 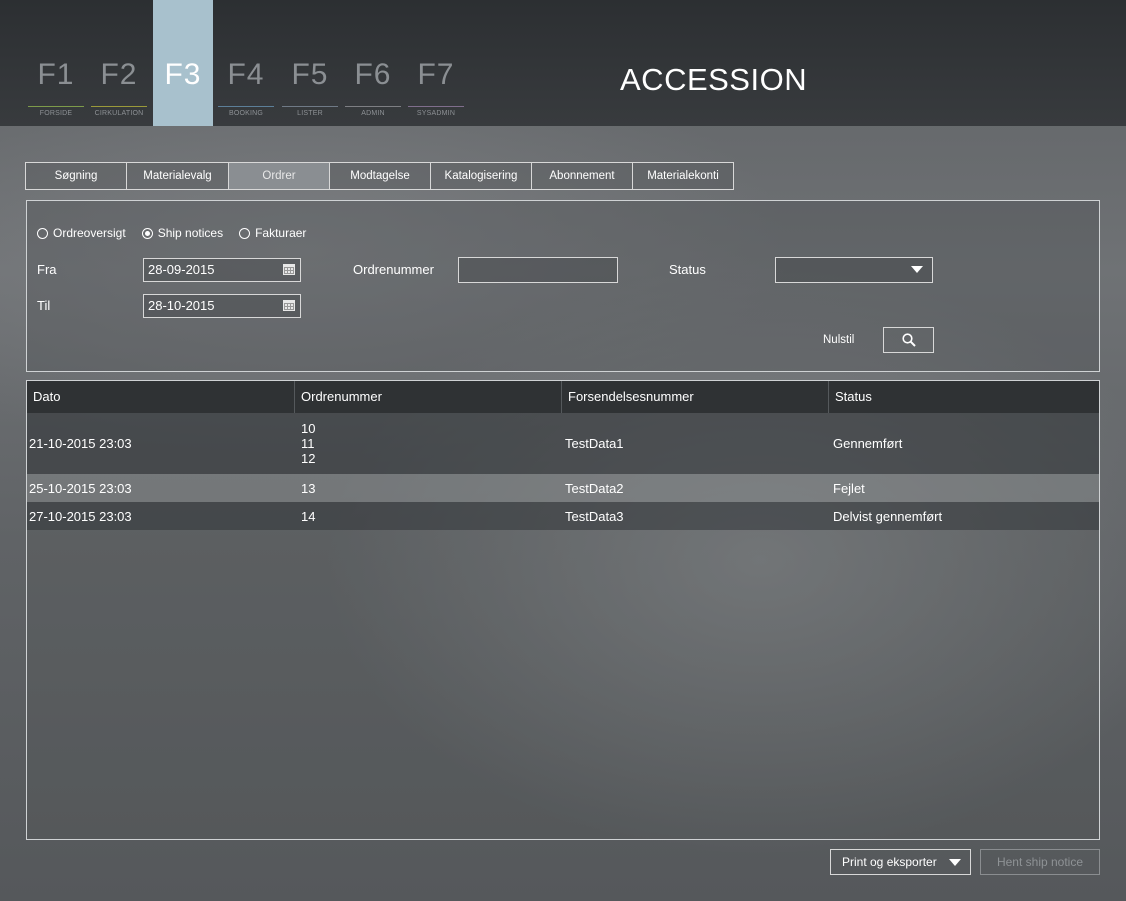 I want to click on radio-ordreoversigt: Ordreoversigt, so click(x=81, y=233).